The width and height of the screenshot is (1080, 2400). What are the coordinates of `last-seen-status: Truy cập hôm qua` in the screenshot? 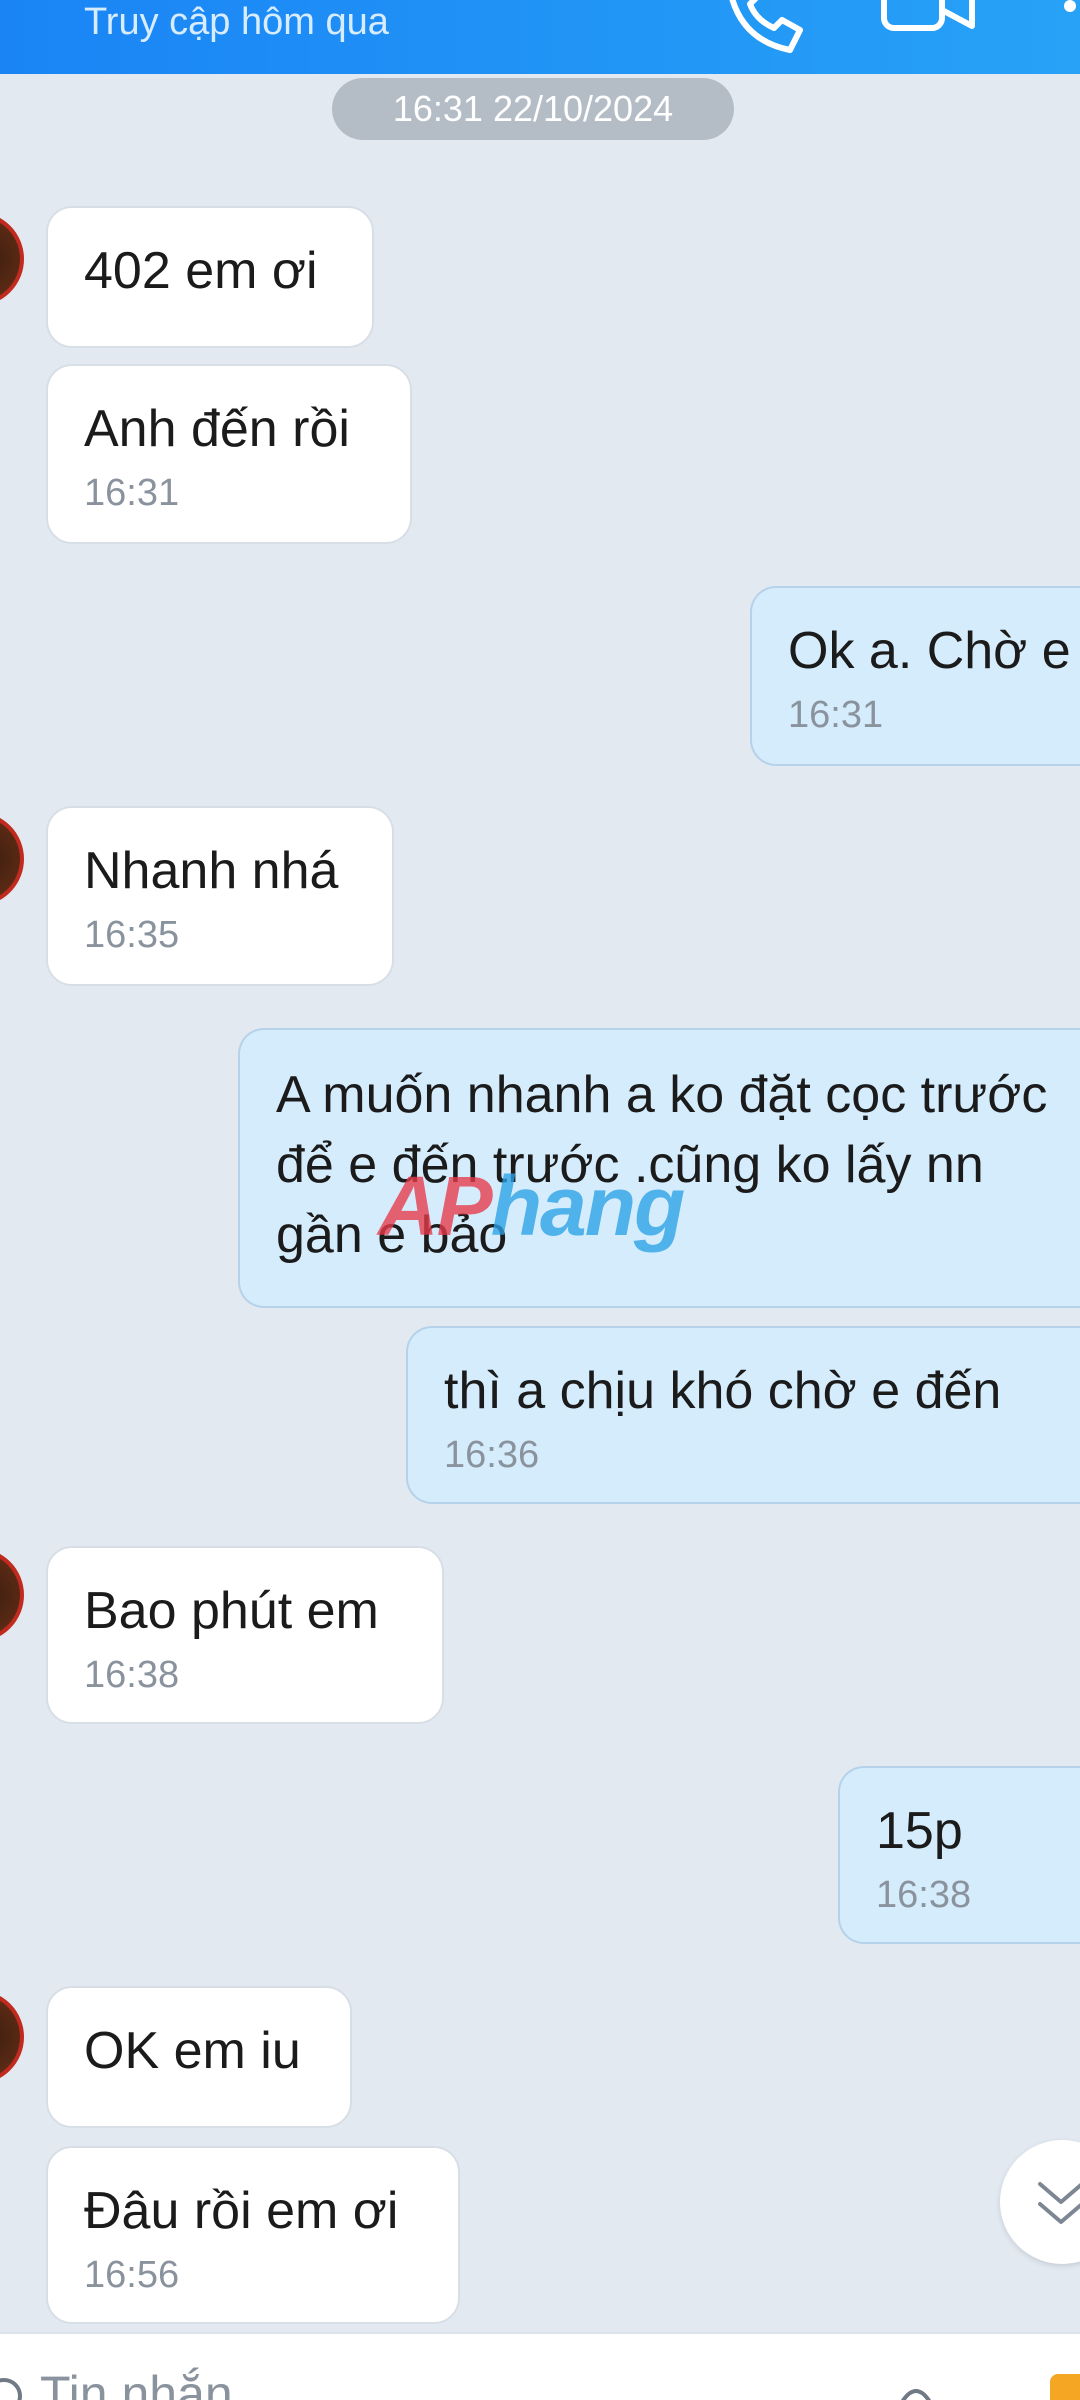 It's located at (236, 22).